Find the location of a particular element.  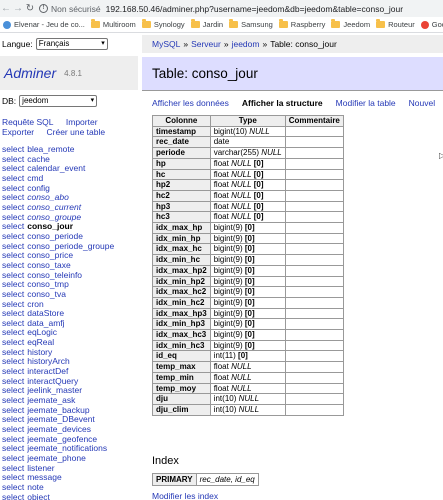

table-name-link: conso_taxe is located at coordinates (48, 265).